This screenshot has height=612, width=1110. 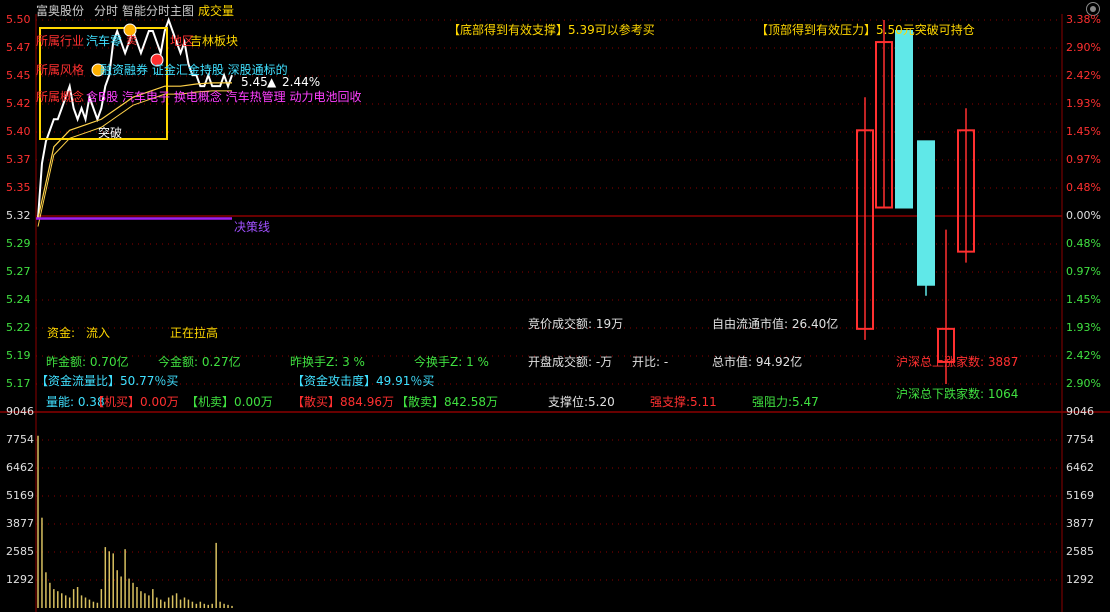 What do you see at coordinates (134, 158) in the screenshot?
I see `average-line-lower` at bounding box center [134, 158].